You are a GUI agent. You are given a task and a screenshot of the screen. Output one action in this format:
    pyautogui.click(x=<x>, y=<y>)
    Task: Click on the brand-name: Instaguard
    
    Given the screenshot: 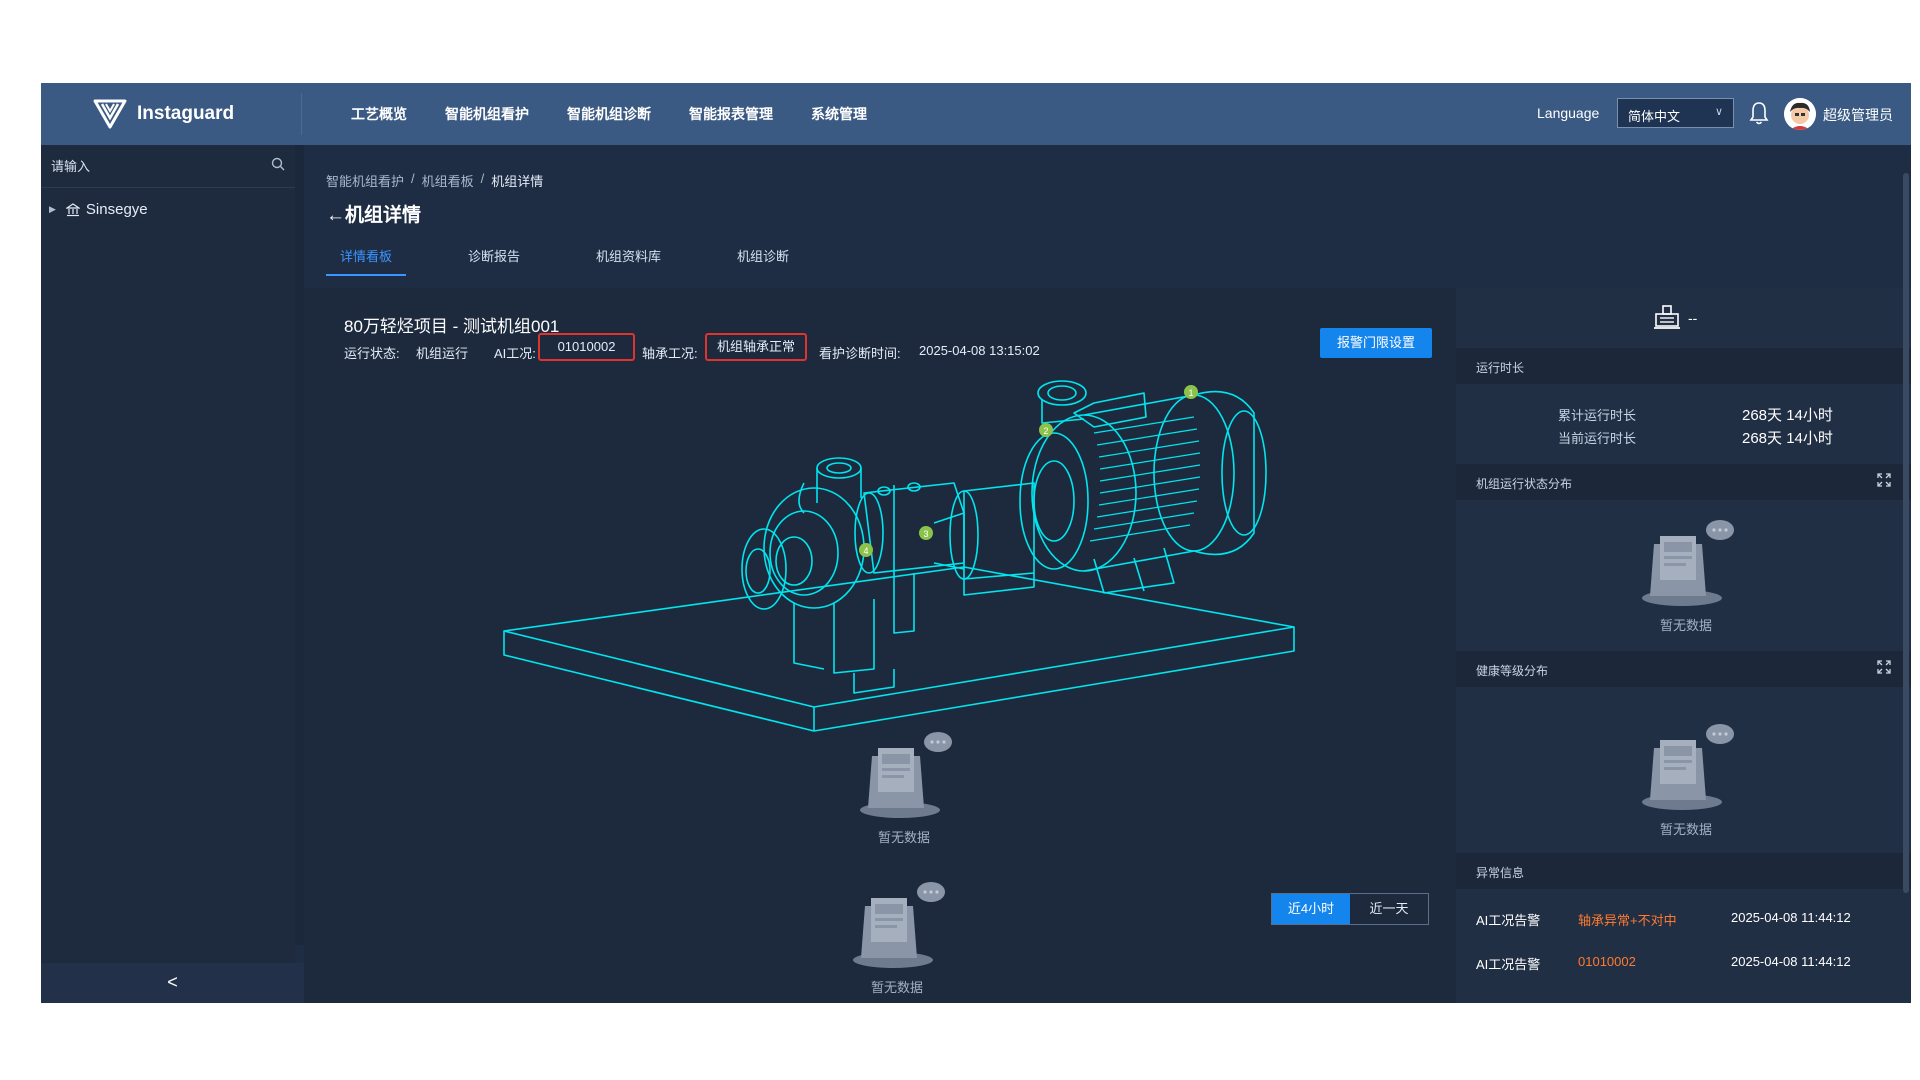 What is the action you would take?
    pyautogui.click(x=186, y=113)
    